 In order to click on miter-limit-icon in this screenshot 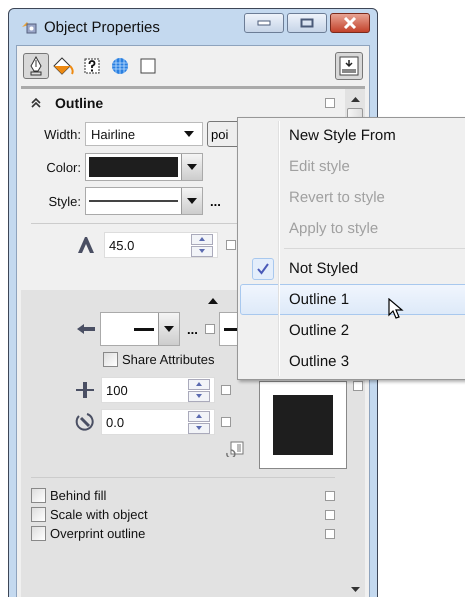, I will do `click(86, 245)`.